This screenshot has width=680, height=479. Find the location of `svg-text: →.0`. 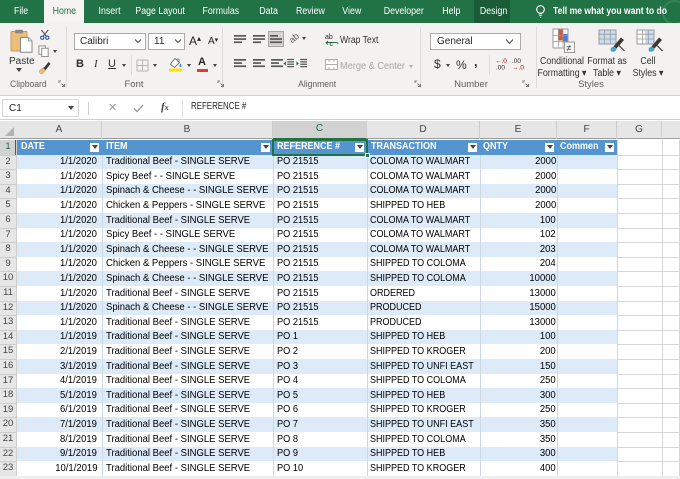

svg-text: →.0 is located at coordinates (518, 68).